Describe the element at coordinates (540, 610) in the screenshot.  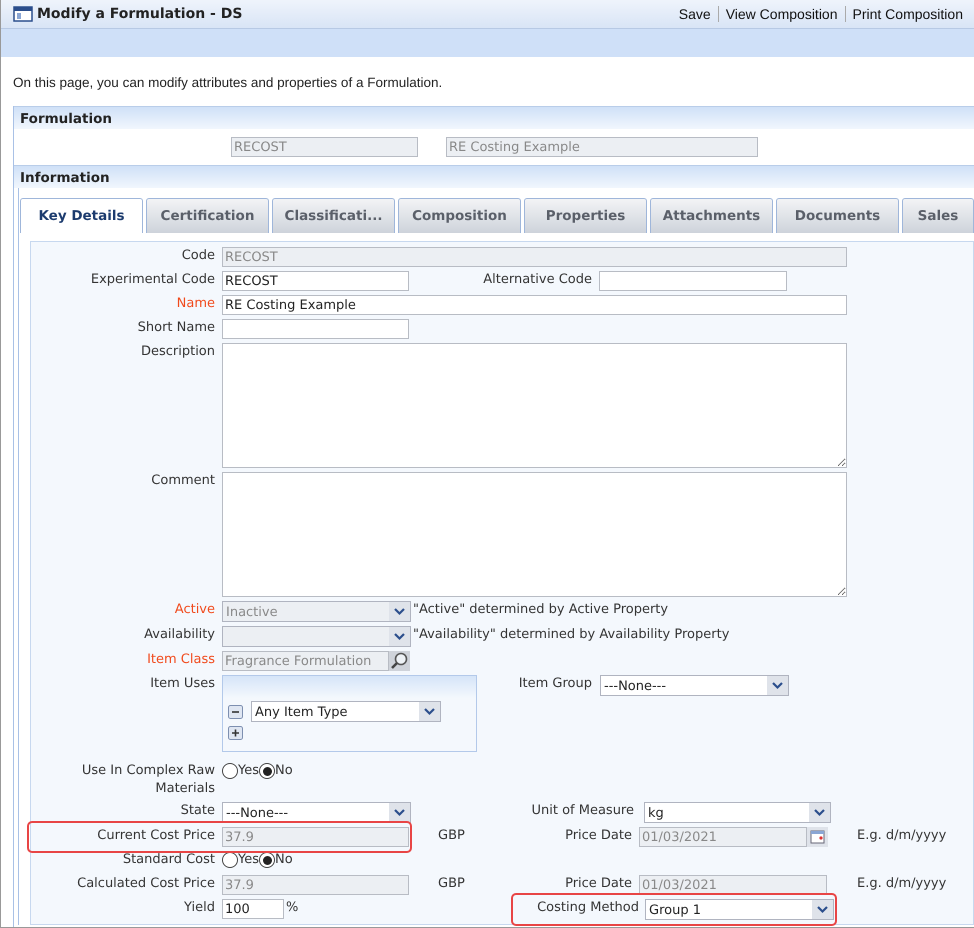
I see `note-text: "Active" determined by Active Property` at that location.